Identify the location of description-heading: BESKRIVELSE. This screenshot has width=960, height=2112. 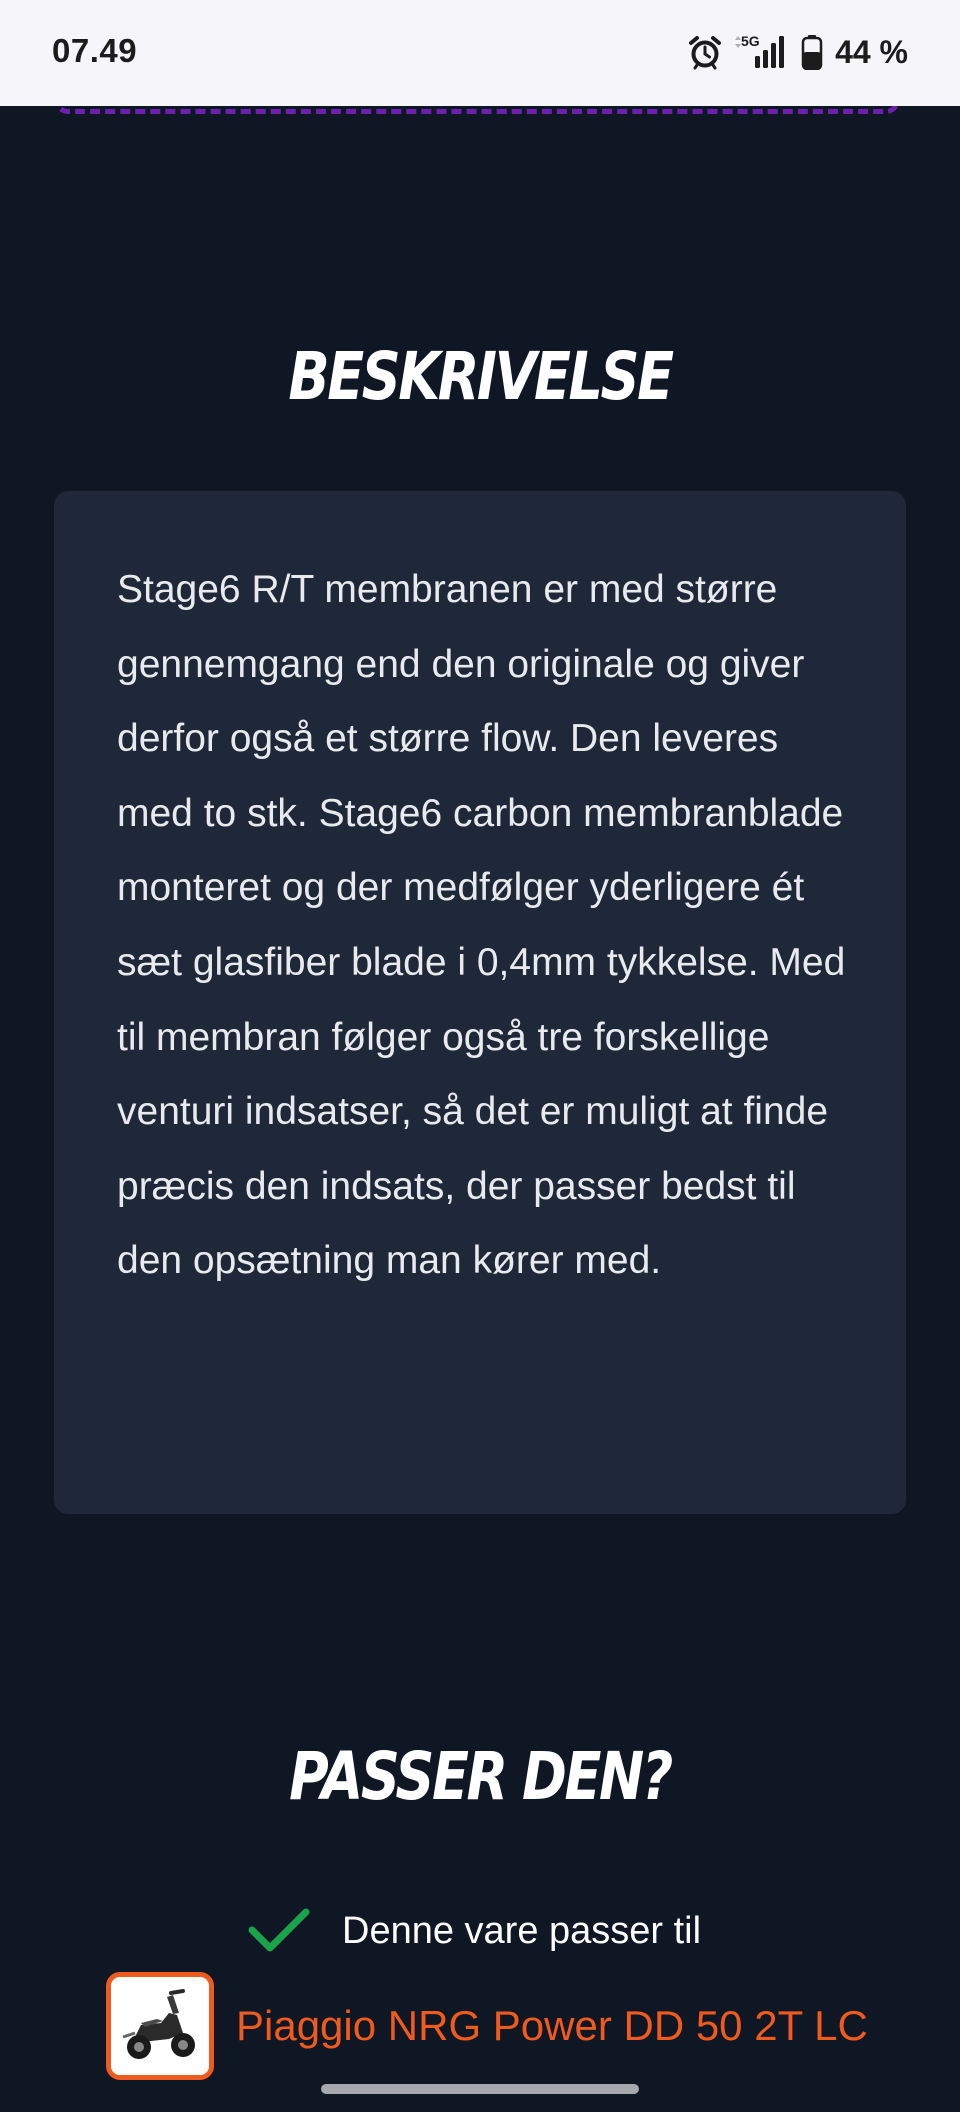
(481, 376).